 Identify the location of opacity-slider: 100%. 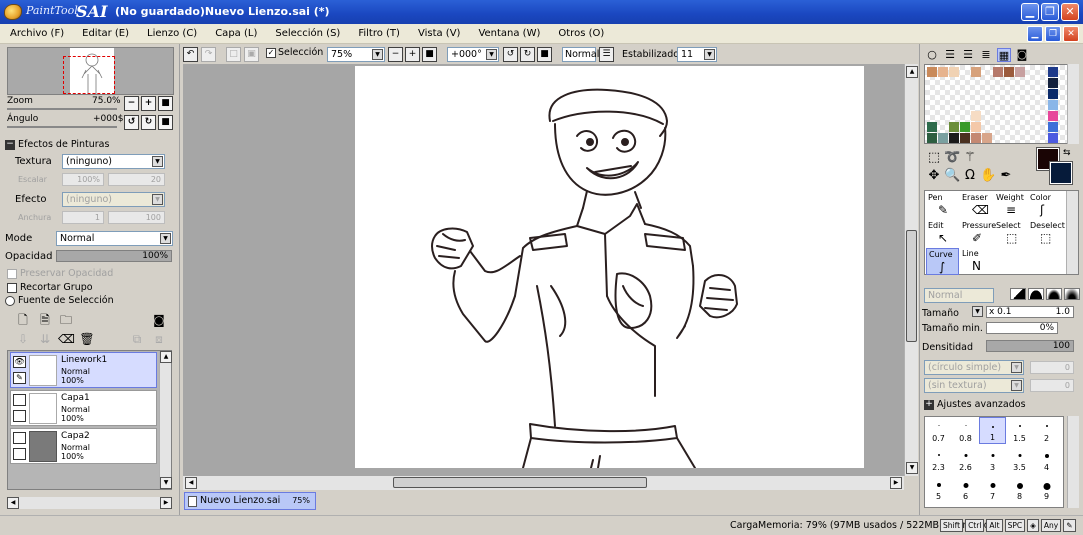
(114, 256).